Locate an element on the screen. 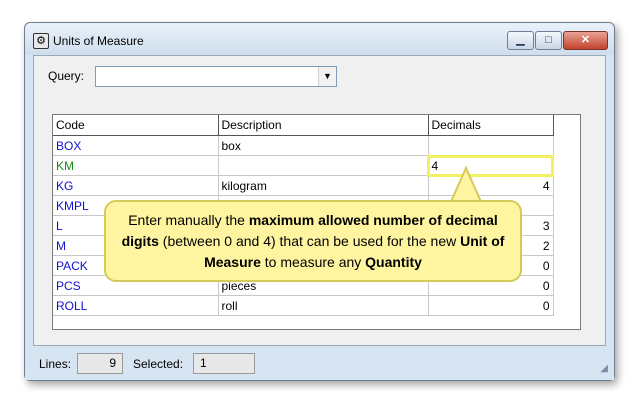 This screenshot has height=405, width=636. callout-bold-text: Quantity is located at coordinates (393, 262).